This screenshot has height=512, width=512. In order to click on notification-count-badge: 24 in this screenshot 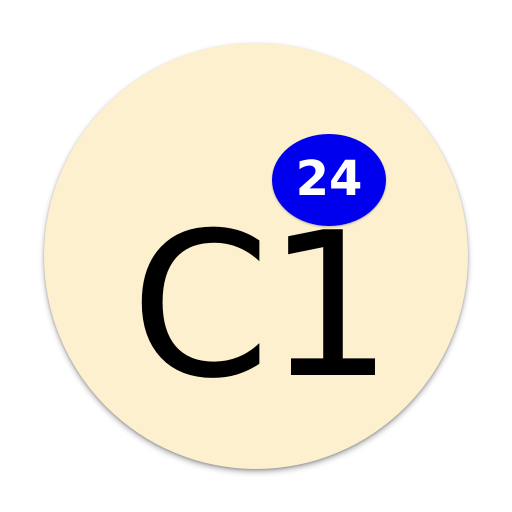, I will do `click(329, 180)`.